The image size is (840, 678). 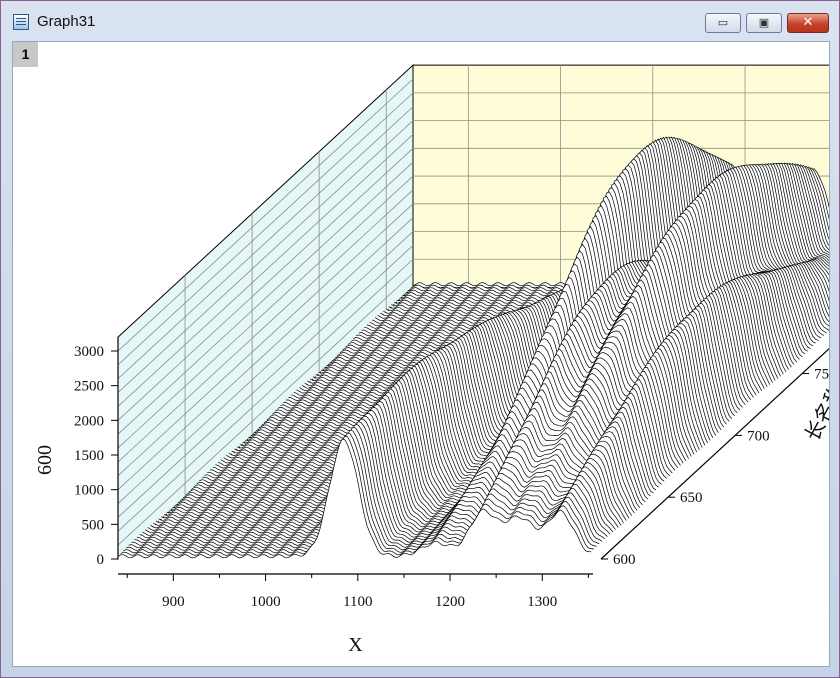 What do you see at coordinates (808, 23) in the screenshot?
I see `close-button: ✕` at bounding box center [808, 23].